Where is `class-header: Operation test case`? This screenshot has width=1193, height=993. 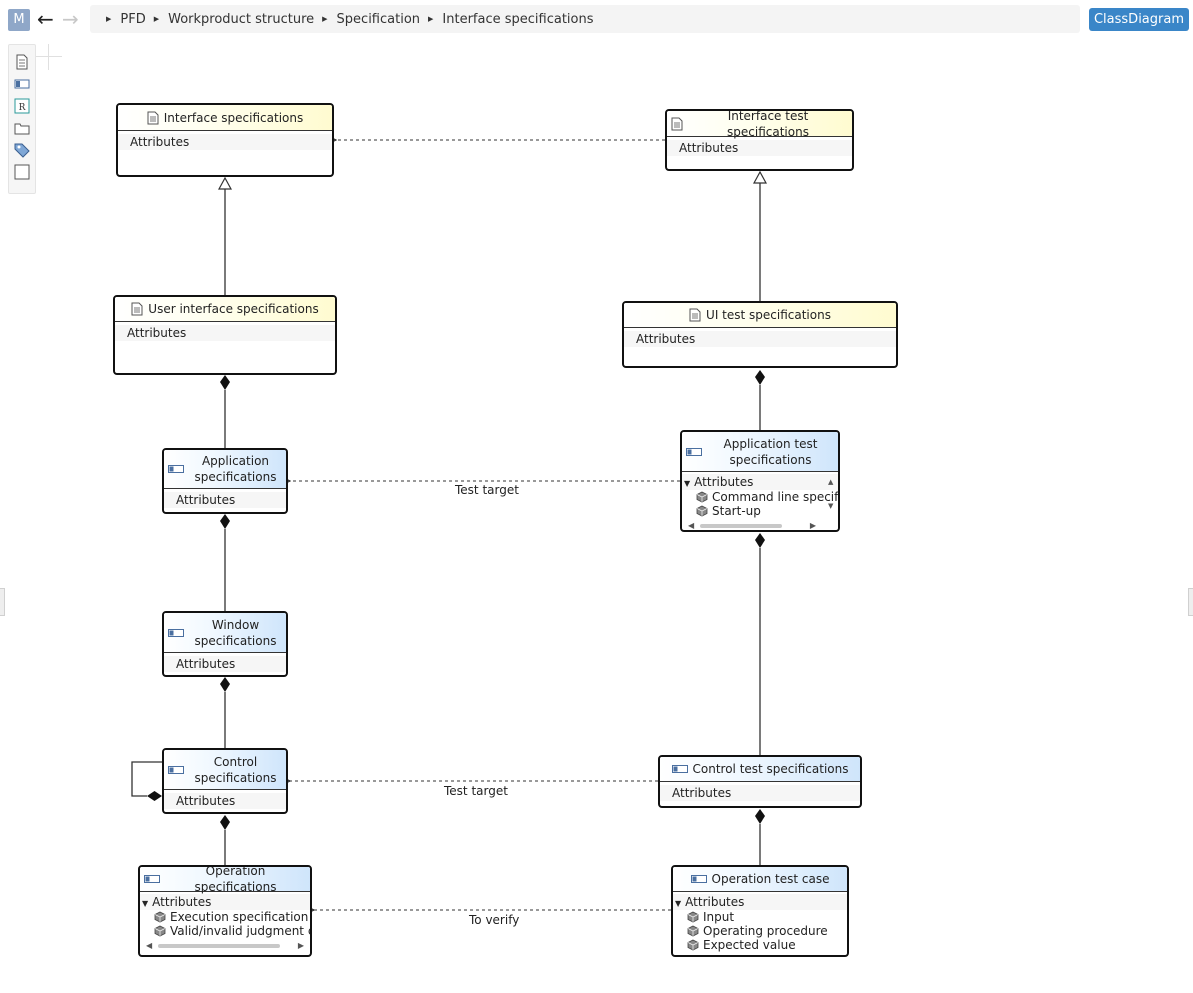
class-header: Operation test case is located at coordinates (760, 879).